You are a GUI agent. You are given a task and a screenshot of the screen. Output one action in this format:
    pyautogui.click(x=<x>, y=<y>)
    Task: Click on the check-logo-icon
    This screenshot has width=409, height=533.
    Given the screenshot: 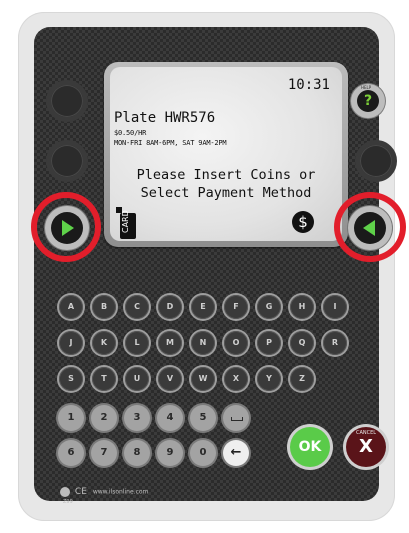 What is the action you would take?
    pyautogui.click(x=65, y=492)
    